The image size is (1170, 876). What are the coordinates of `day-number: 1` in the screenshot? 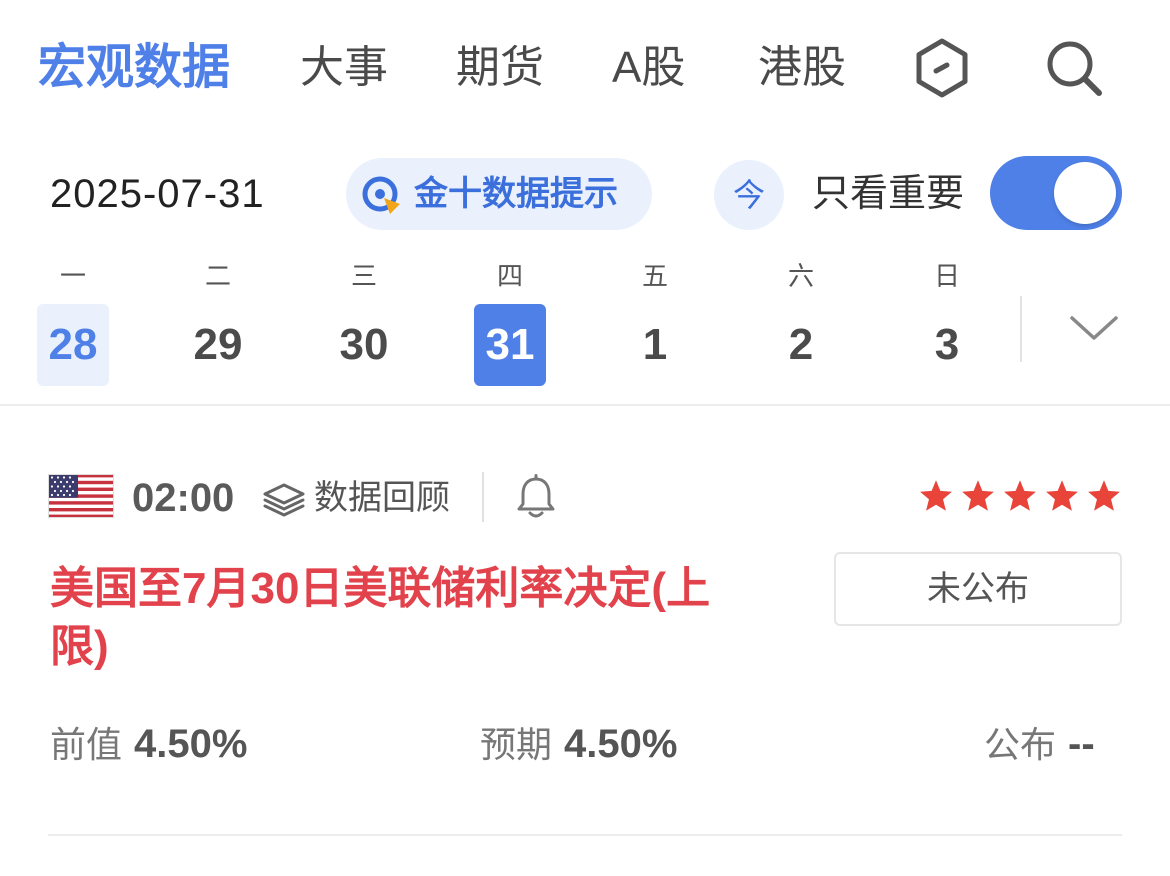 It's located at (655, 344).